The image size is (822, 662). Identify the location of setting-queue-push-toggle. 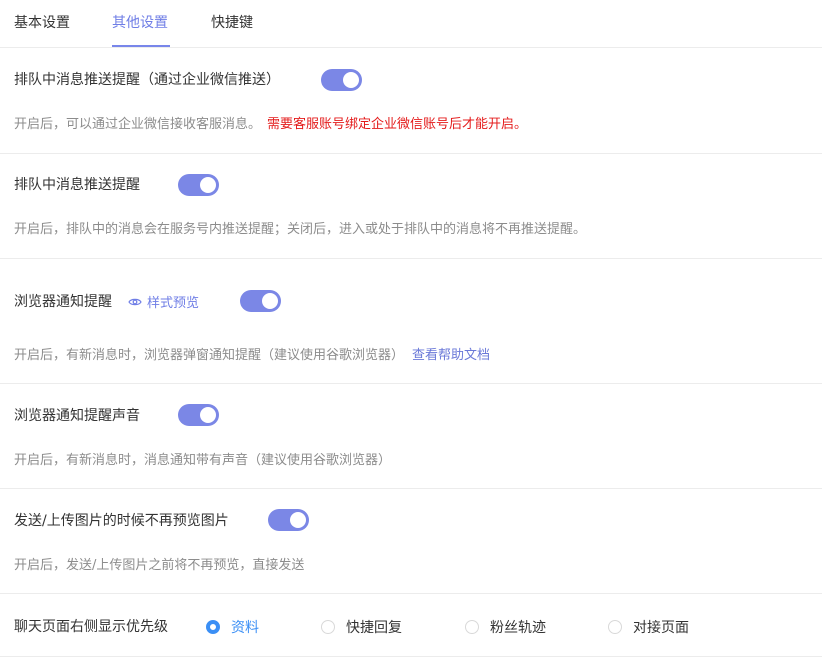
(198, 185).